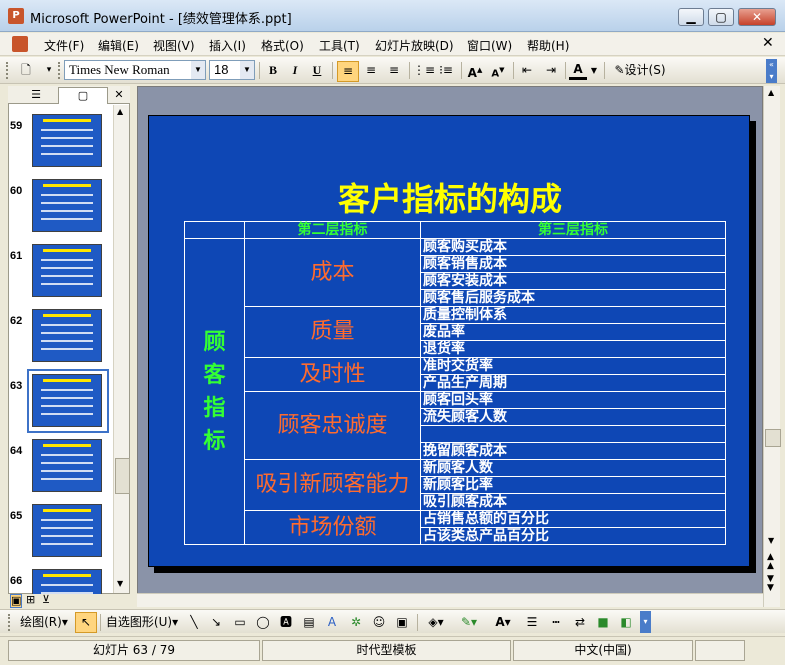 The height and width of the screenshot is (665, 785). I want to click on bullets-button: ⁝≡, so click(446, 70).